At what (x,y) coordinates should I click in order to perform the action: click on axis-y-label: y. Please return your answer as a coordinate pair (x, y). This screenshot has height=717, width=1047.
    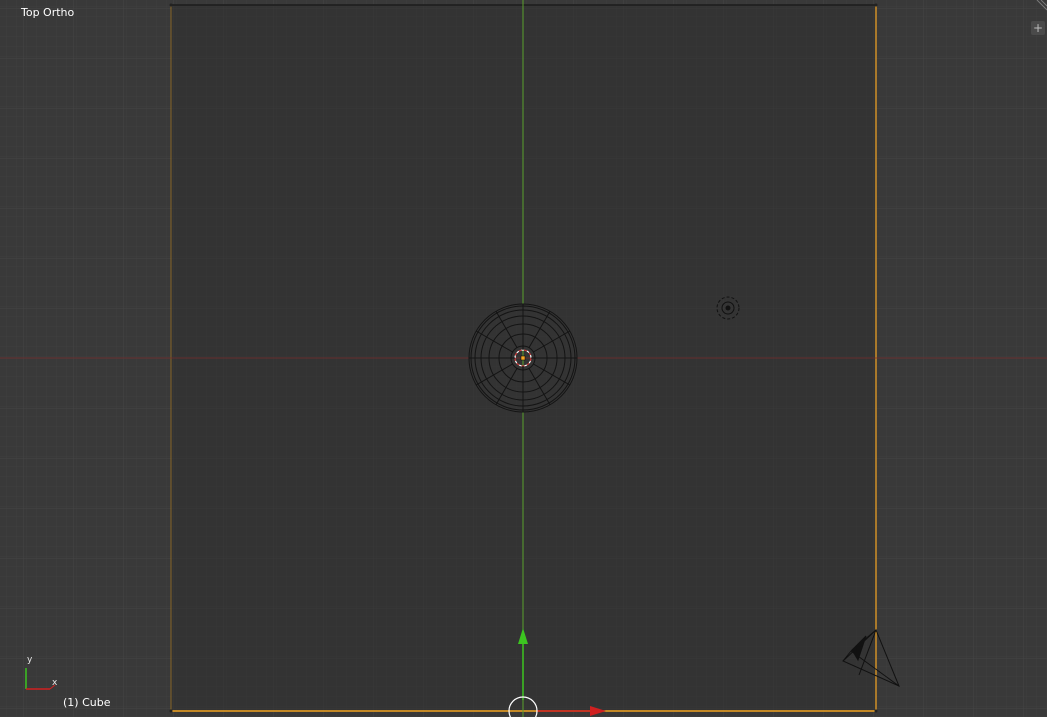
    Looking at the image, I should click on (30, 660).